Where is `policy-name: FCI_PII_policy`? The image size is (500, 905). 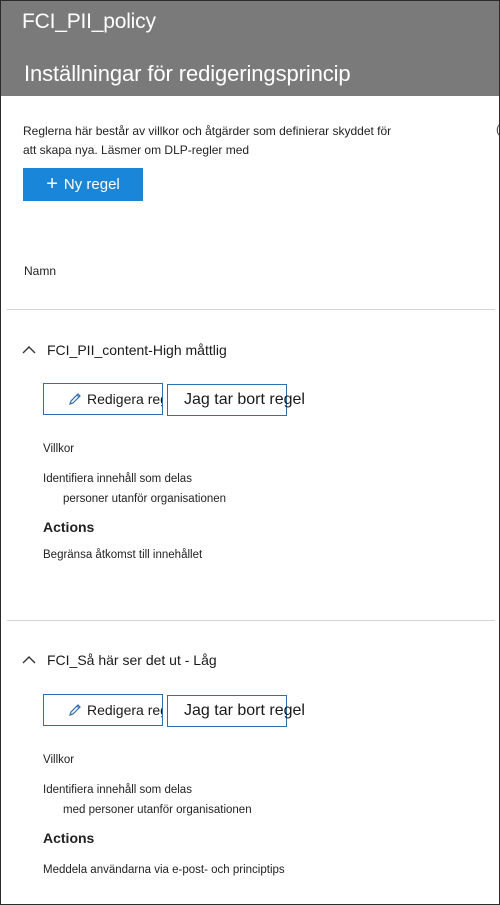
policy-name: FCI_PII_policy is located at coordinates (89, 21).